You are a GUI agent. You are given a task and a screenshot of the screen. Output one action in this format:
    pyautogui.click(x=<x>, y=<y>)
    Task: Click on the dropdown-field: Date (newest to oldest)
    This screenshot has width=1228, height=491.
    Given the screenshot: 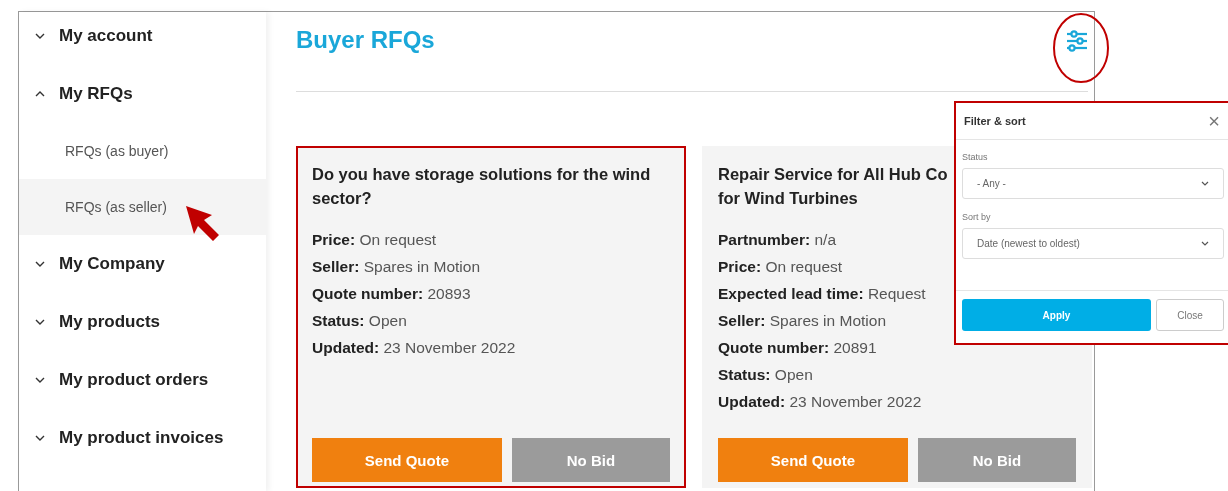 What is the action you would take?
    pyautogui.click(x=1093, y=243)
    